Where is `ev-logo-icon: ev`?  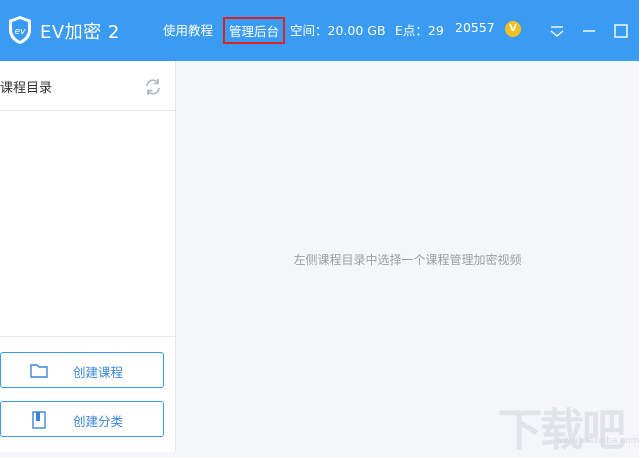
ev-logo-icon: ev is located at coordinates (20, 30).